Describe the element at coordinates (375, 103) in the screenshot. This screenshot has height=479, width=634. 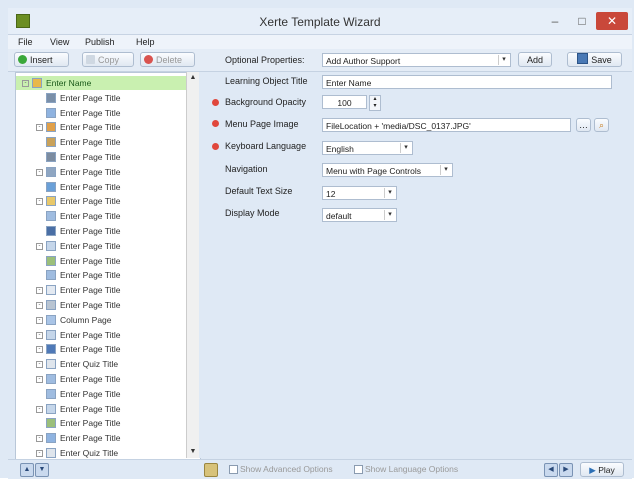
I see `opacity-stepper: ▴ ▾` at that location.